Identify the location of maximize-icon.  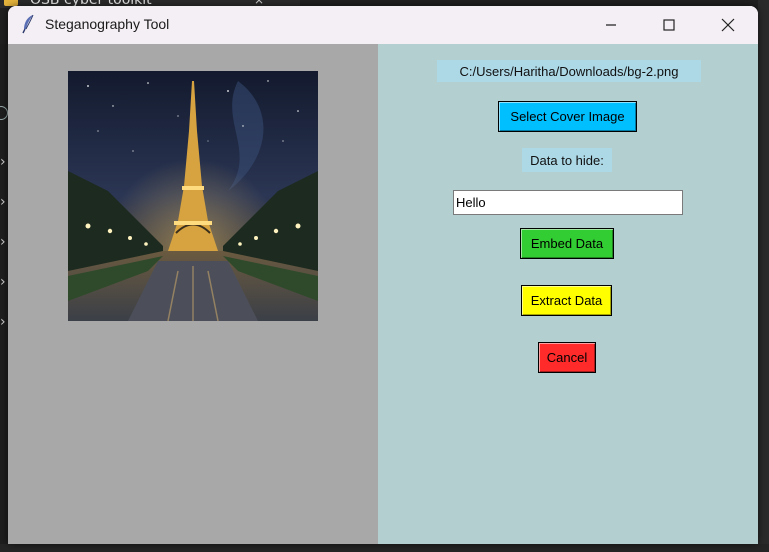
(669, 25).